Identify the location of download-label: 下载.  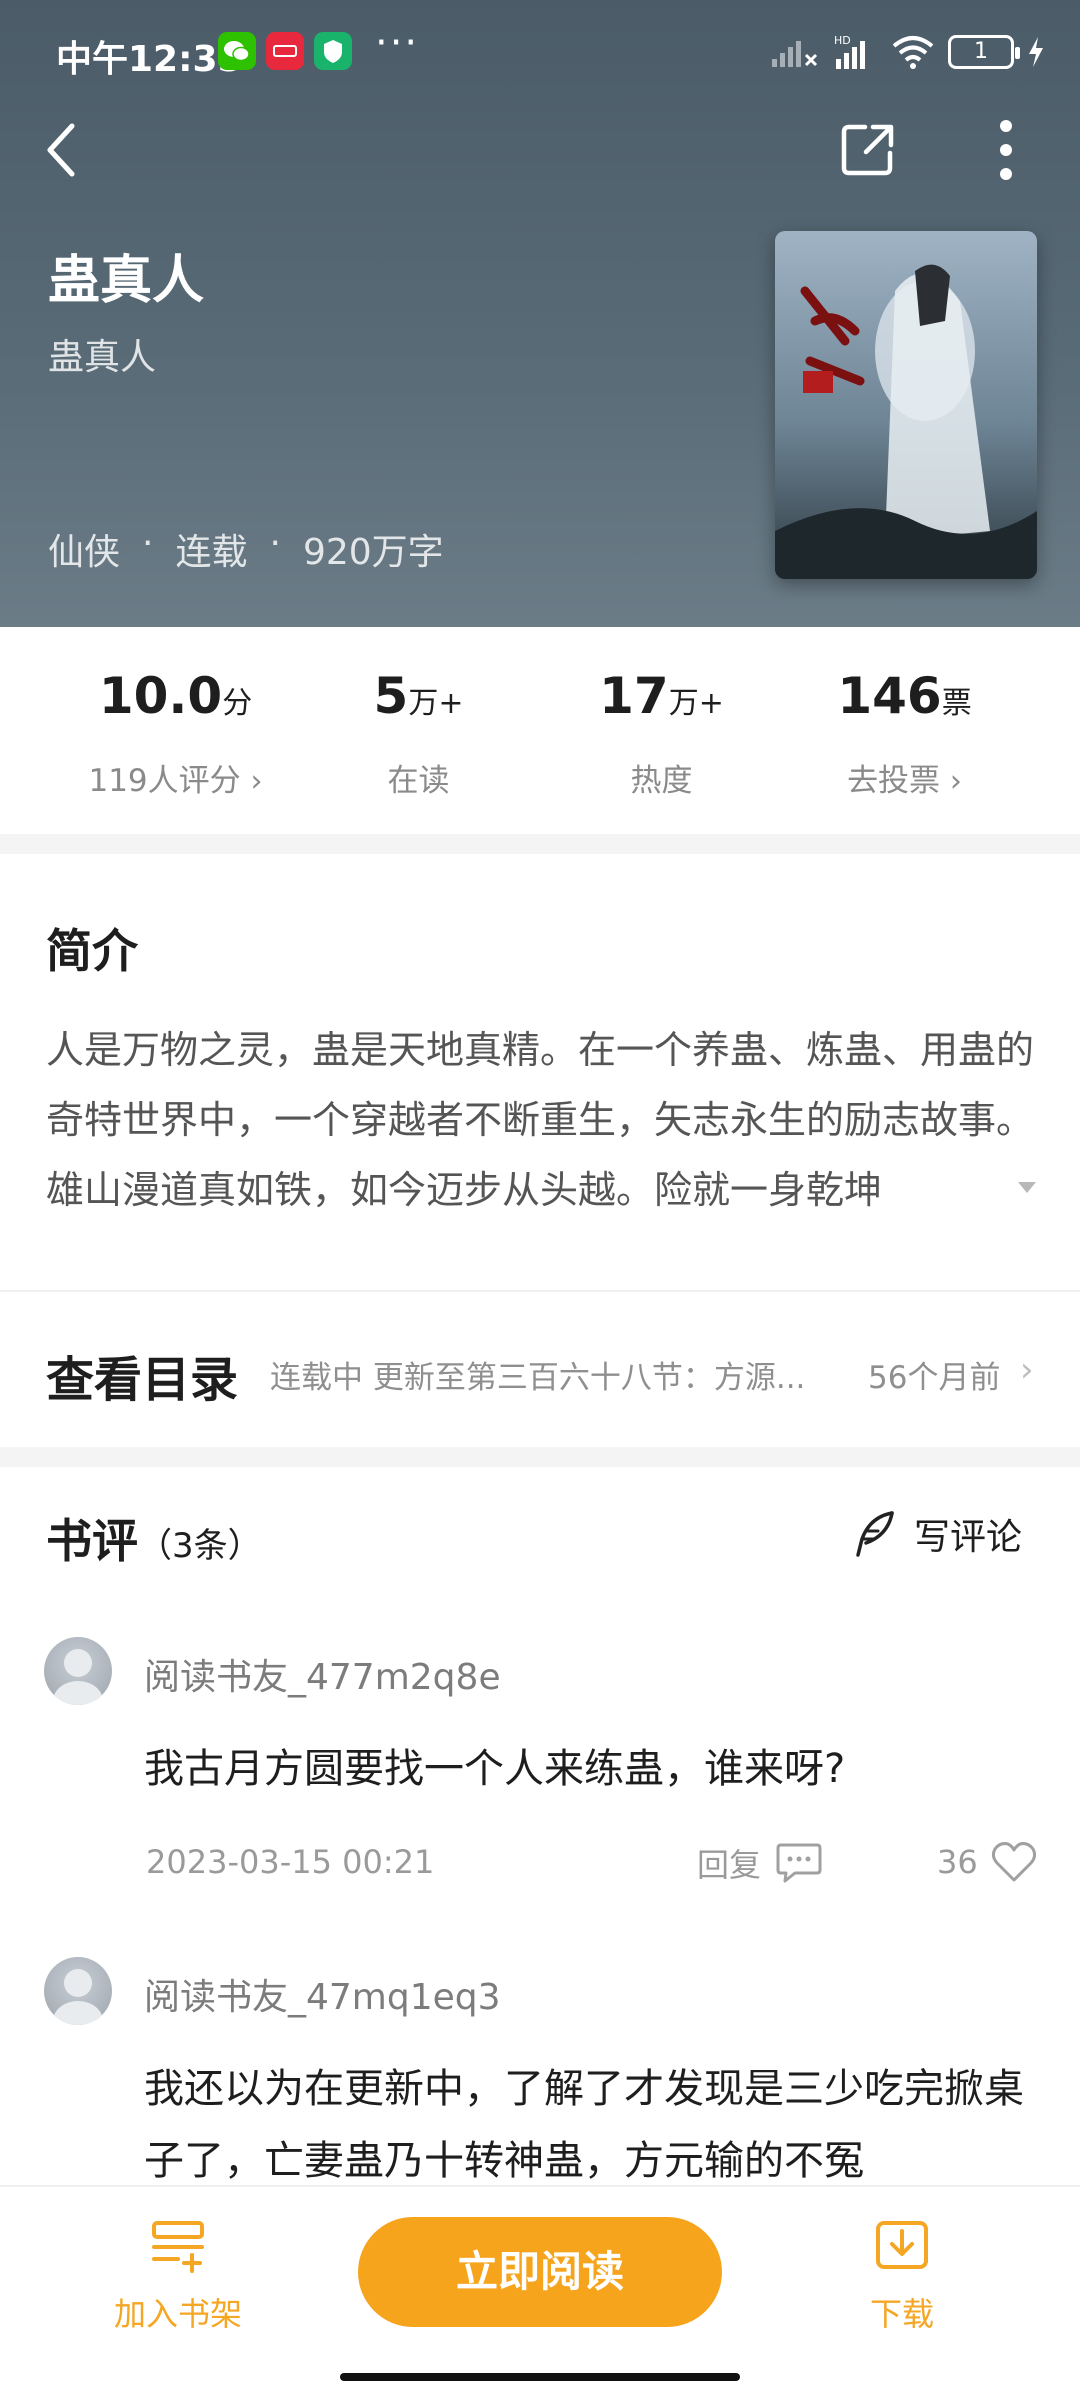
(901, 2314).